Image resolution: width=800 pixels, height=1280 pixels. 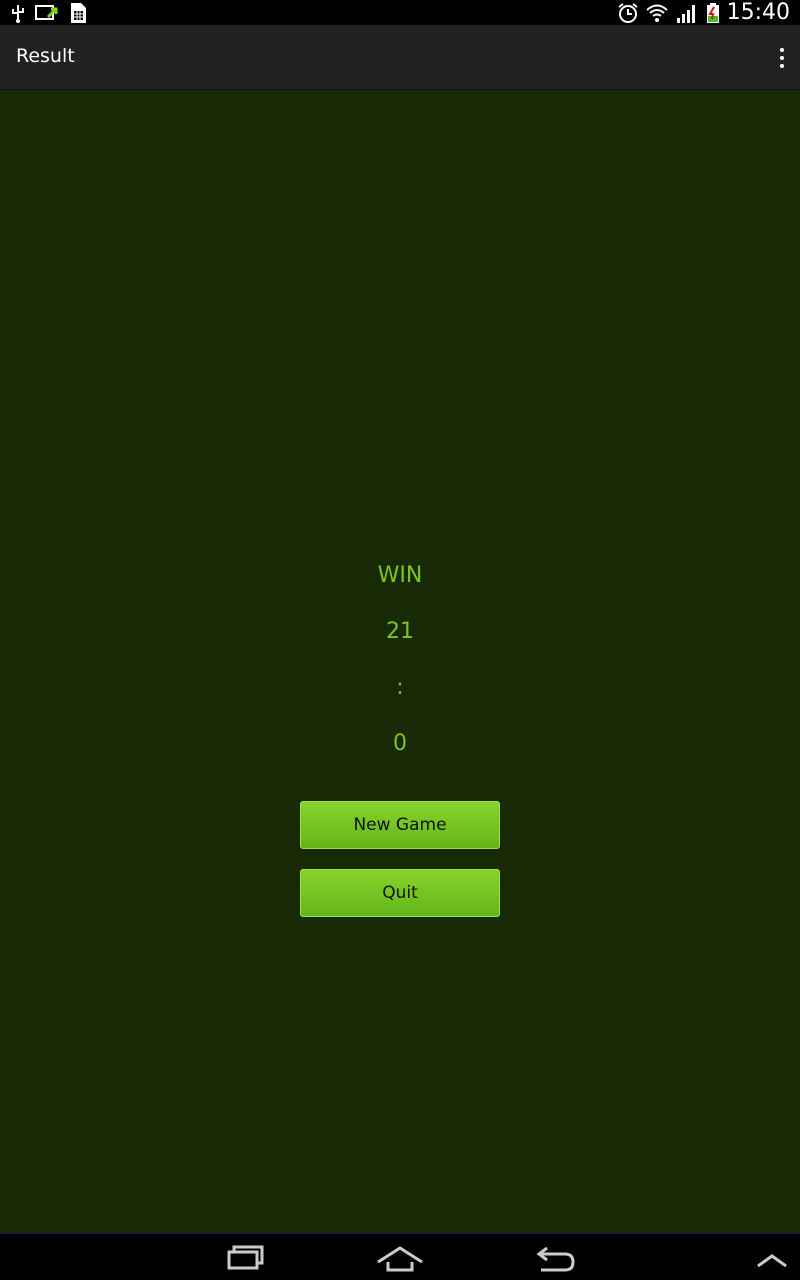 What do you see at coordinates (703, 12) in the screenshot?
I see `status-right-icons: 15:40` at bounding box center [703, 12].